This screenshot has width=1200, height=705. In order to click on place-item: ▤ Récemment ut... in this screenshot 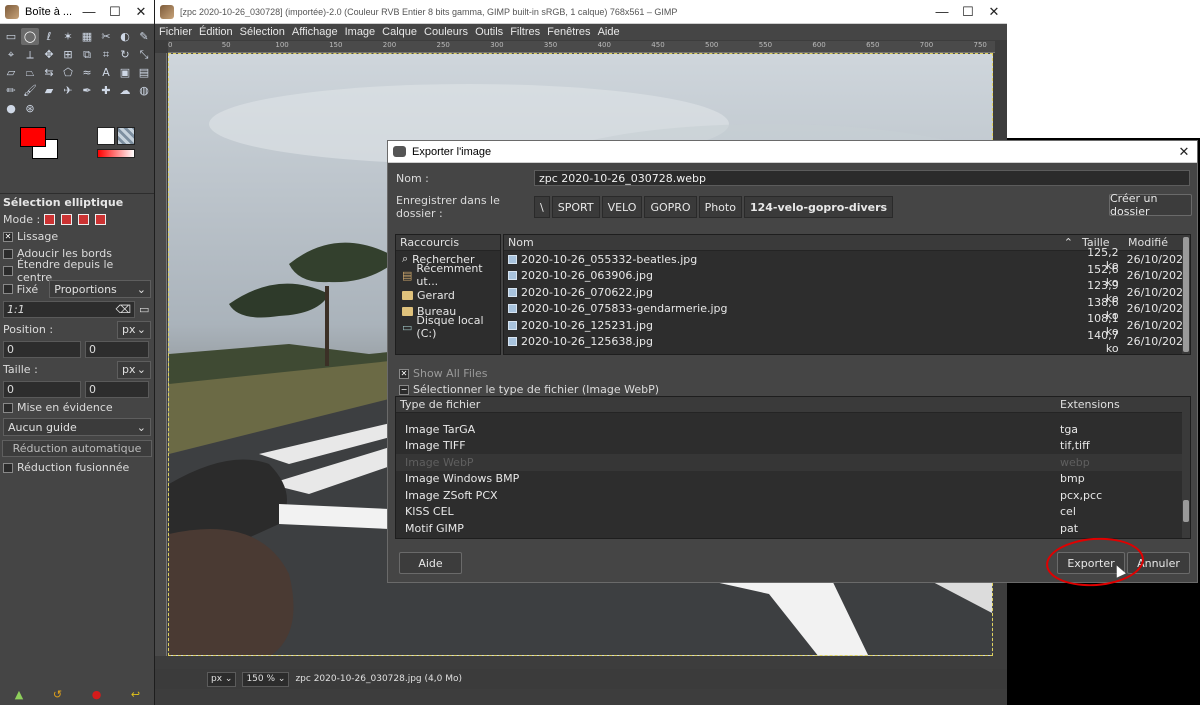, I will do `click(448, 275)`.